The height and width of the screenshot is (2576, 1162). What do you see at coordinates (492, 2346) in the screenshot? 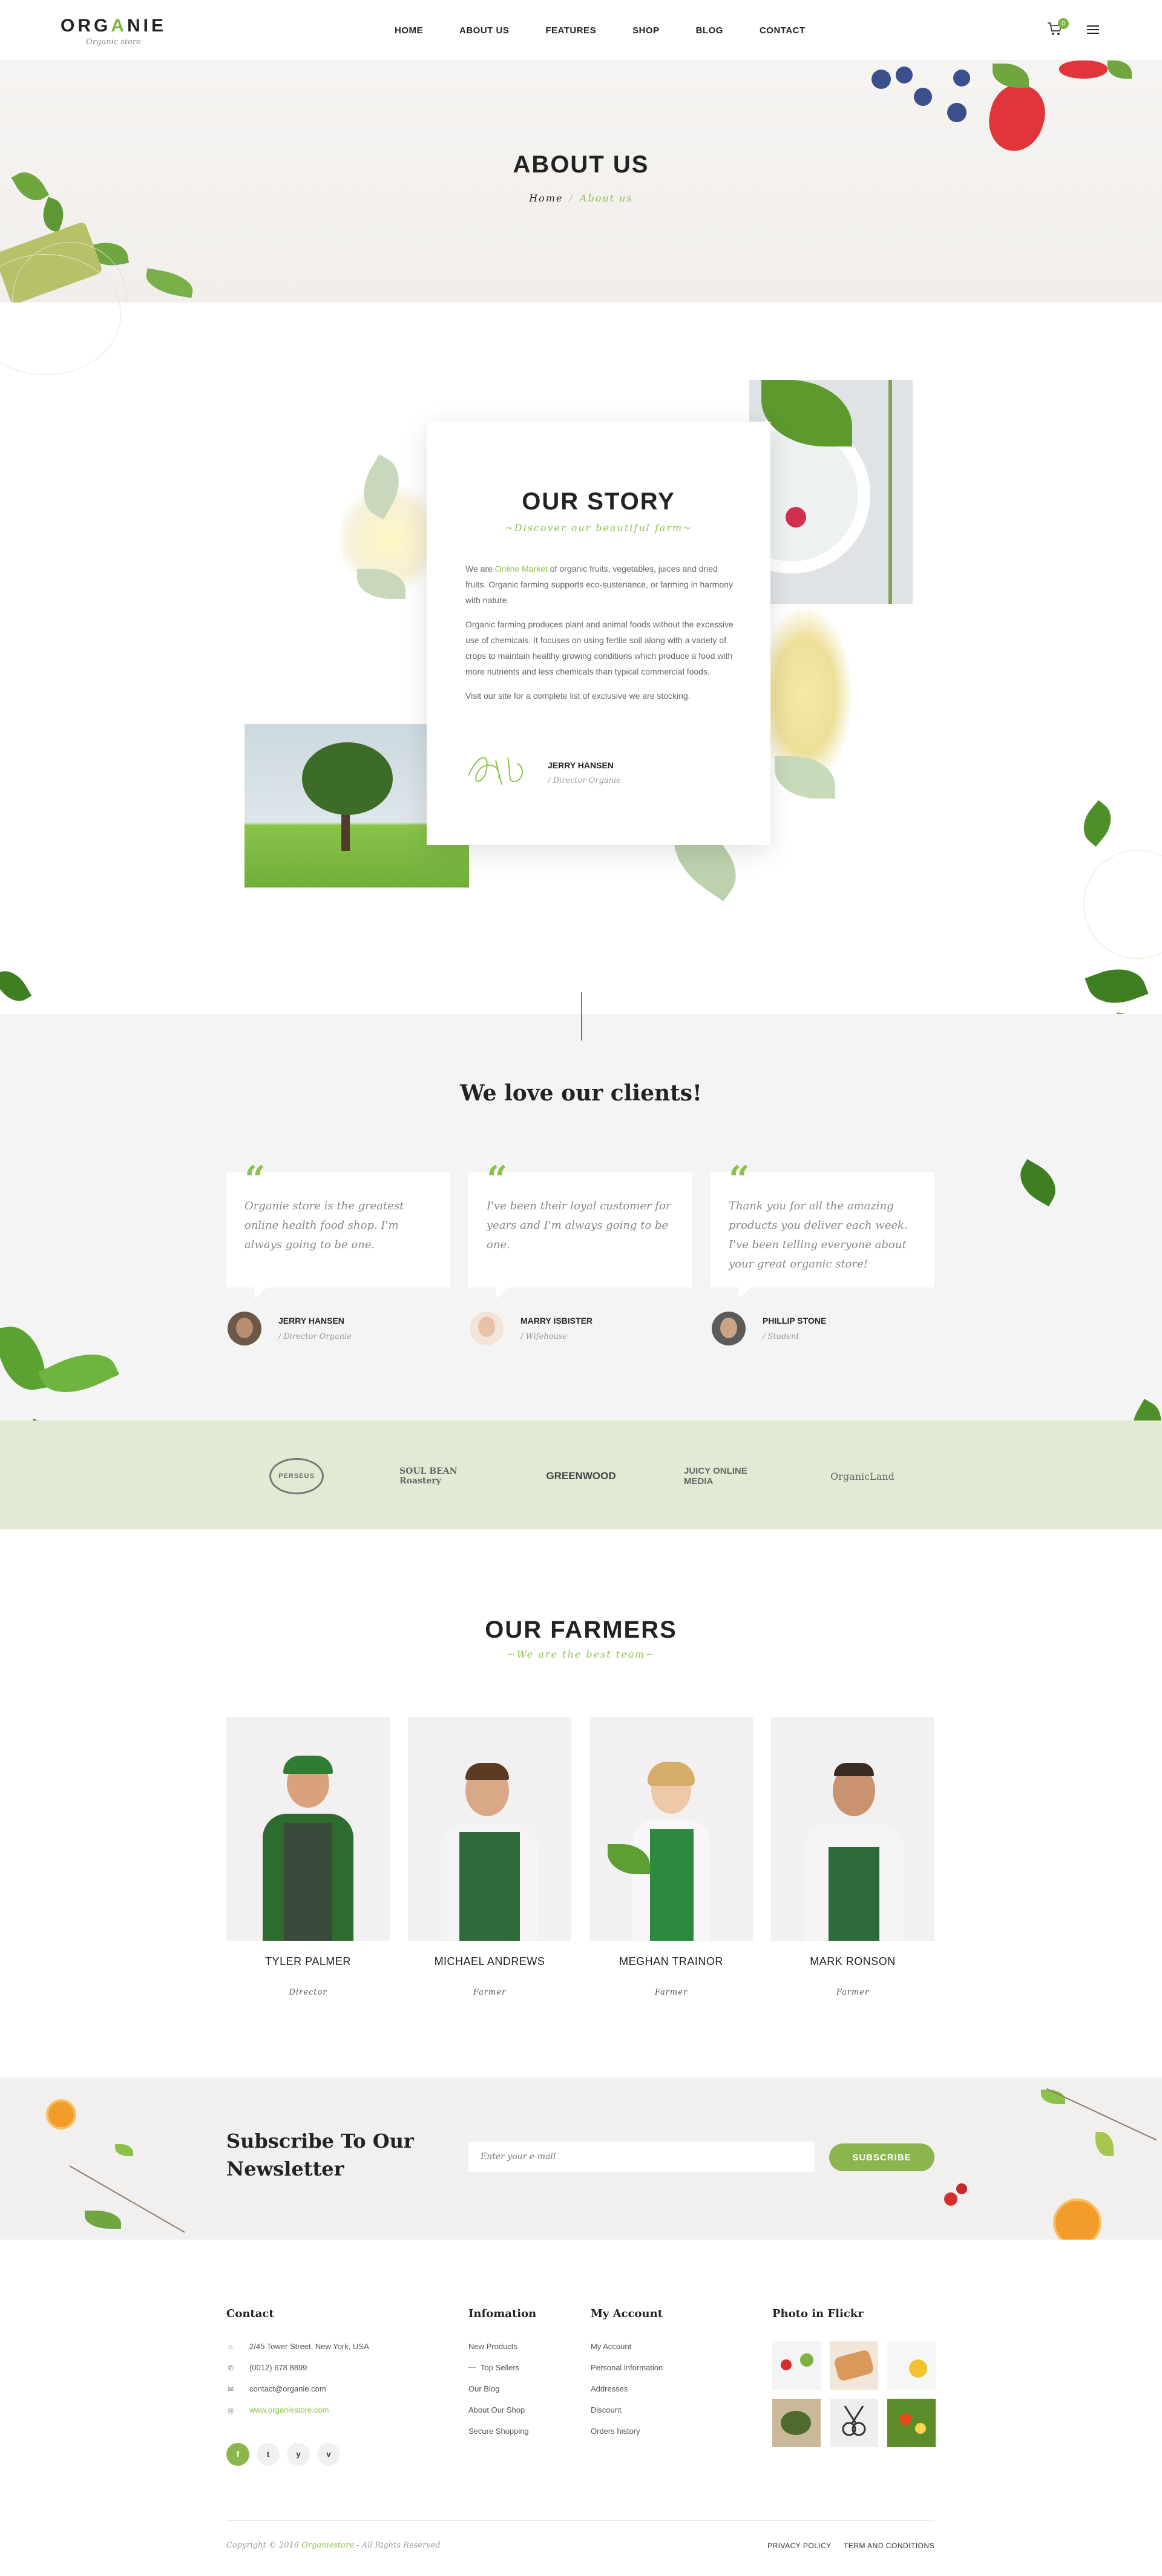
I see `footer-info-link: New Products` at bounding box center [492, 2346].